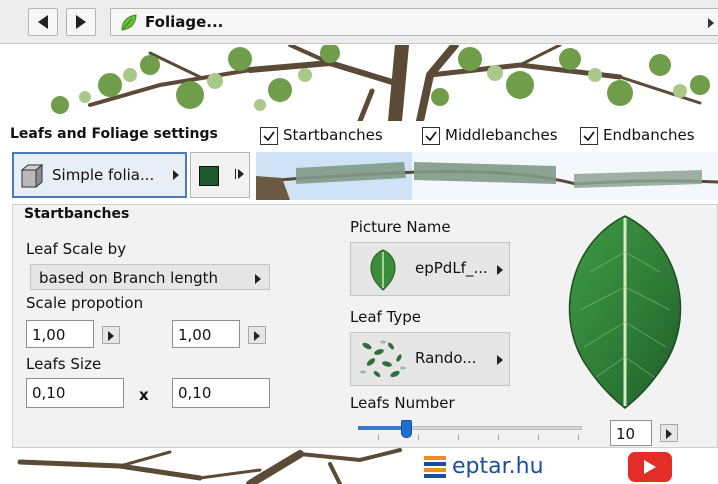  What do you see at coordinates (32, 176) in the screenshot?
I see `cube-icon` at bounding box center [32, 176].